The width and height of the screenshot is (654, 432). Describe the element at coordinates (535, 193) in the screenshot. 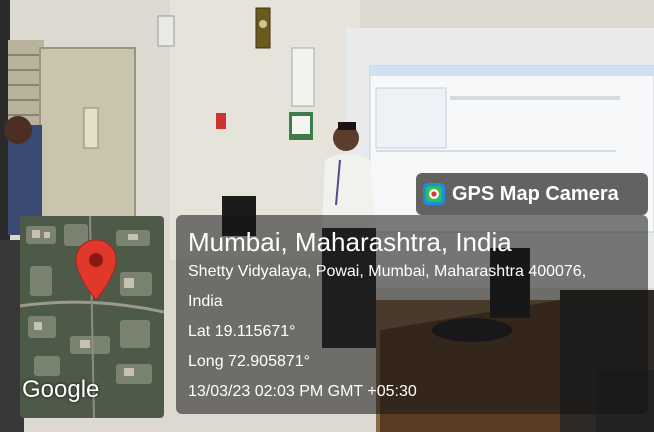

I see `app-label: GPS Map Camera` at that location.